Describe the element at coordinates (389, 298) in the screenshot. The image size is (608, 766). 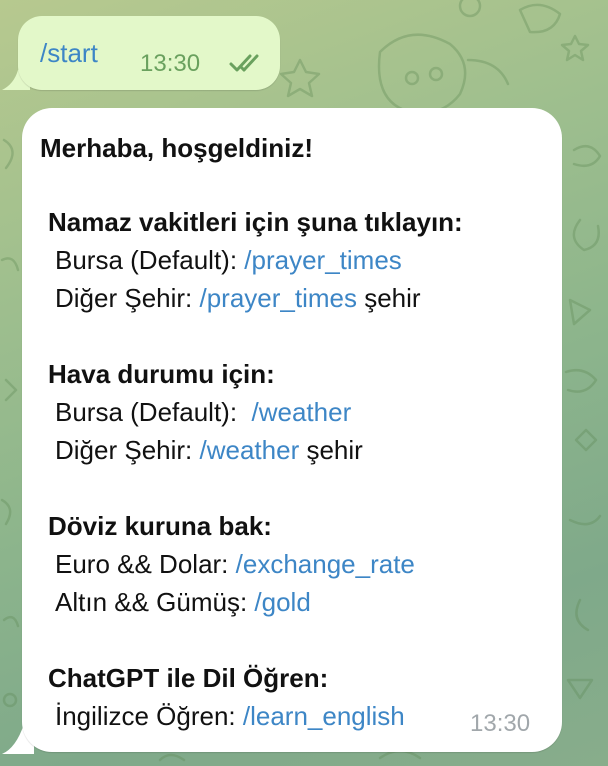
I see `prayer-other-suffix: şehir` at that location.